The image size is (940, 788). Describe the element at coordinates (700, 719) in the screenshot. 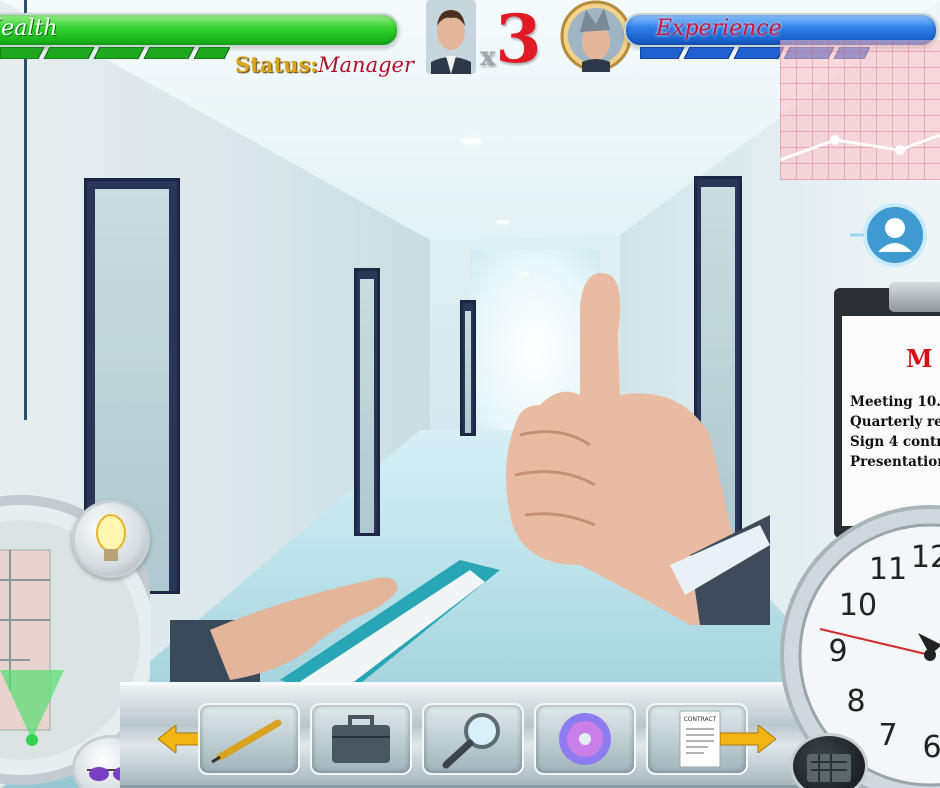

I see `contract-label: CONTRACT` at that location.